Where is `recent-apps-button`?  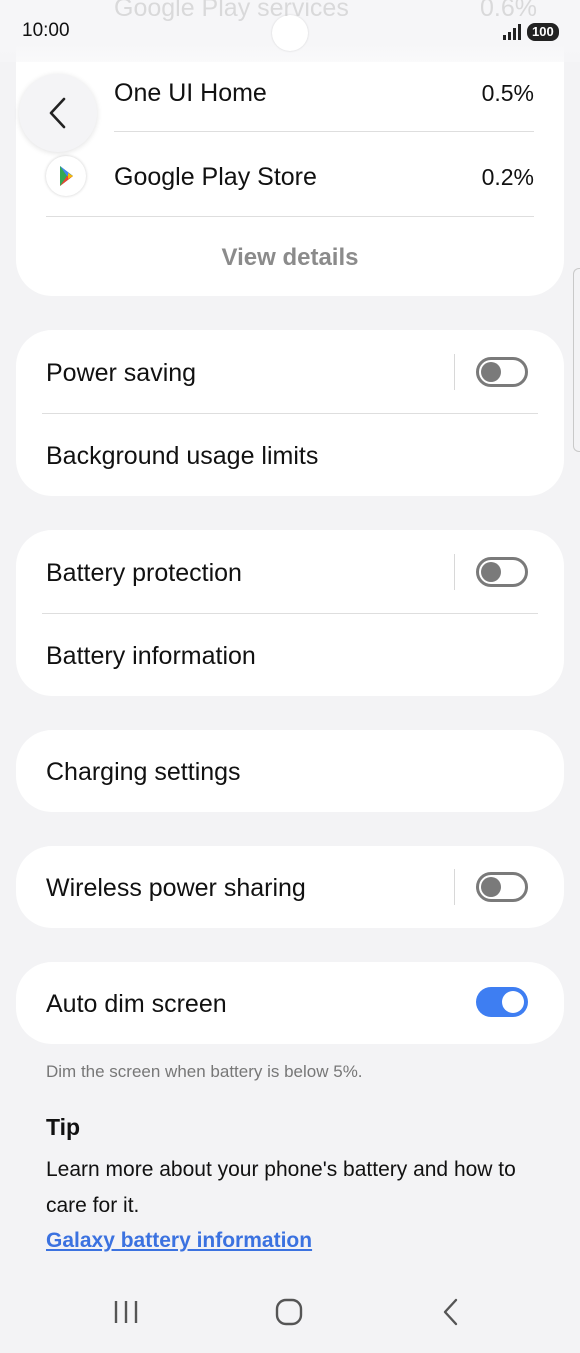
recent-apps-button is located at coordinates (126, 1312).